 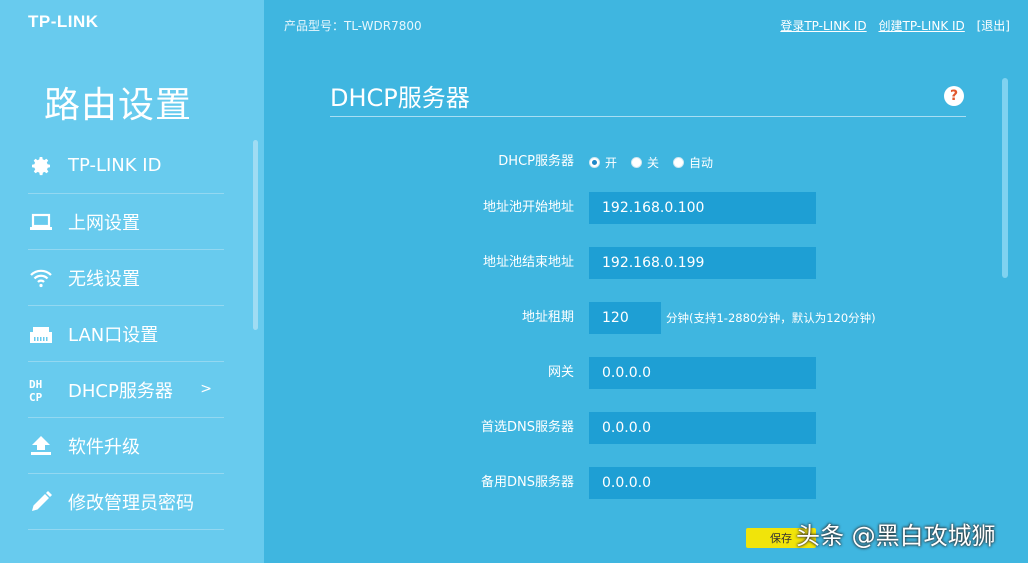 I want to click on sidebar-item-lan: LAN口设置, so click(x=126, y=334).